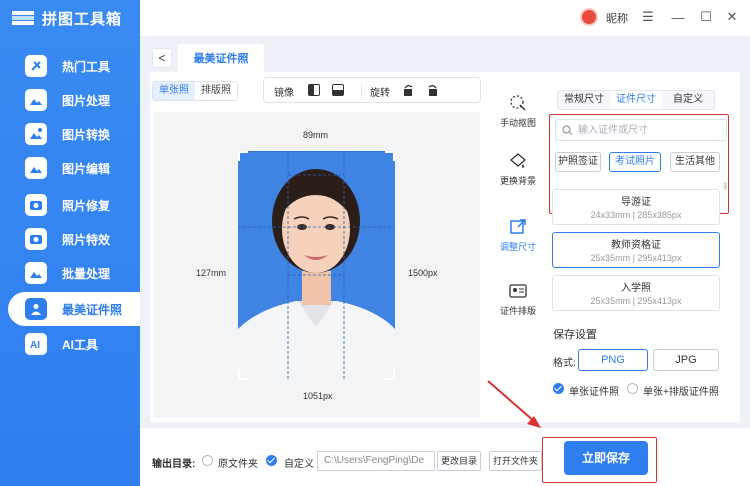 The image size is (750, 486). I want to click on mode-segment: 单张照 排版照, so click(195, 91).